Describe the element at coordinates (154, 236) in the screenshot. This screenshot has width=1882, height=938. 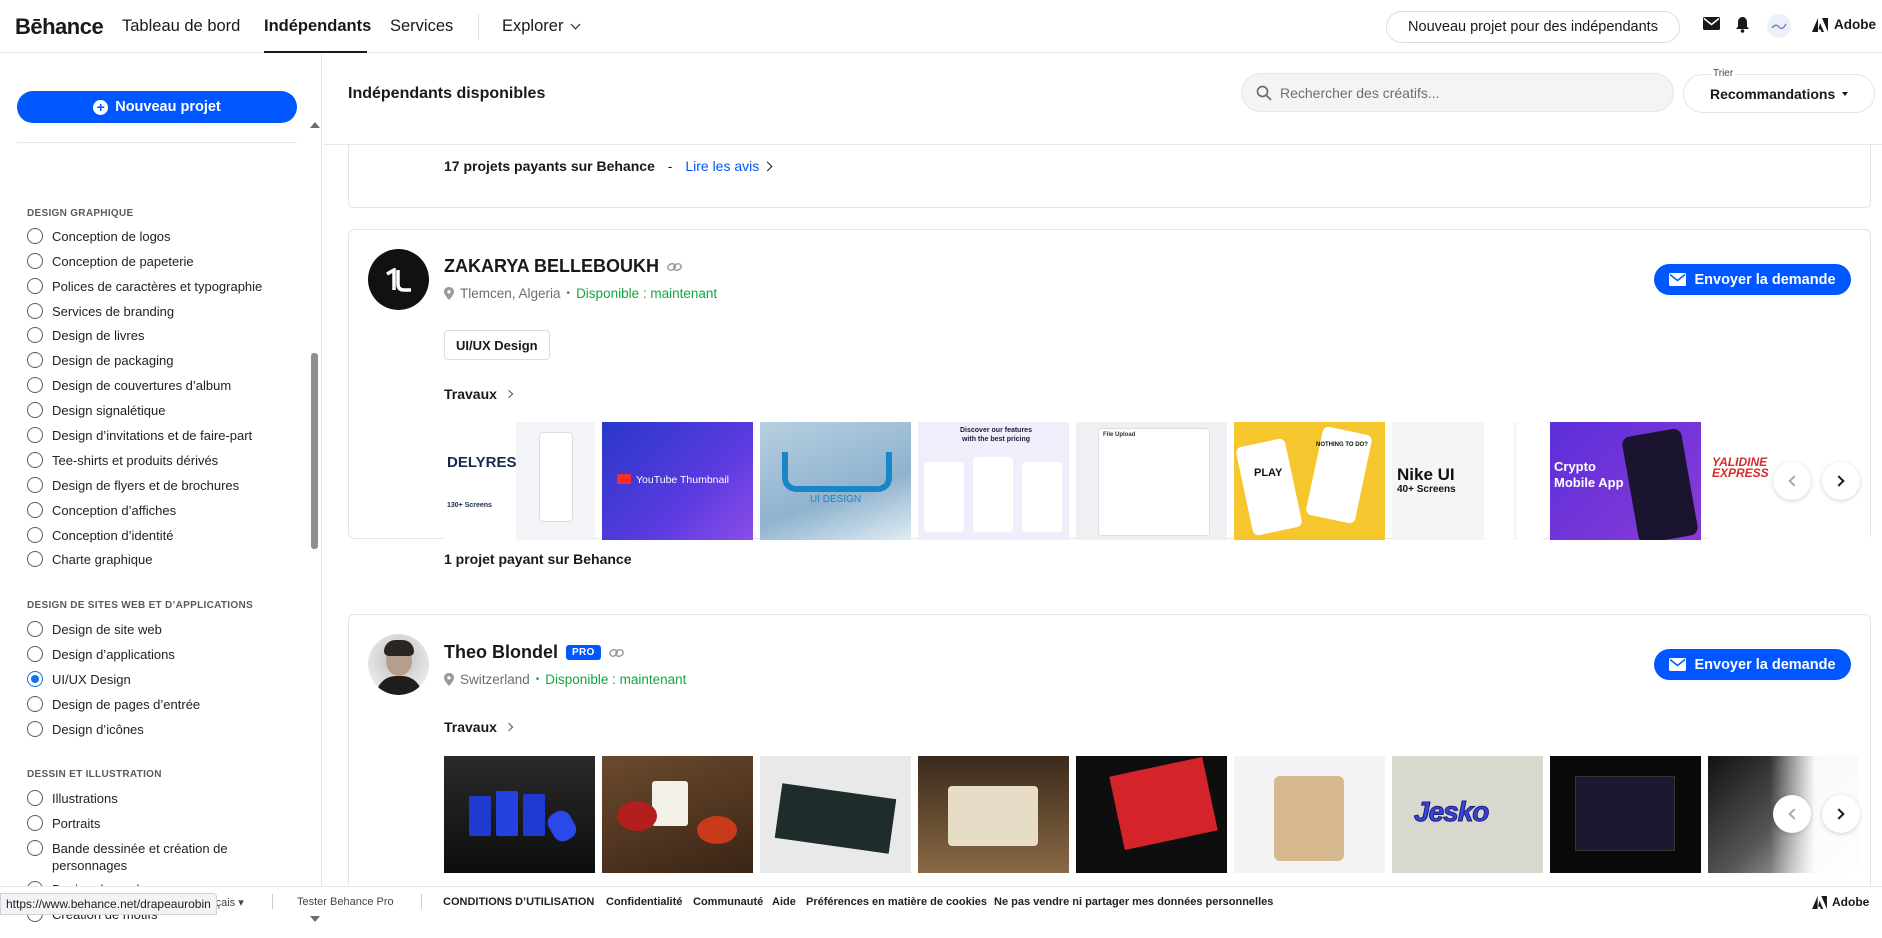
I see `filter-item: Conception de logos` at that location.